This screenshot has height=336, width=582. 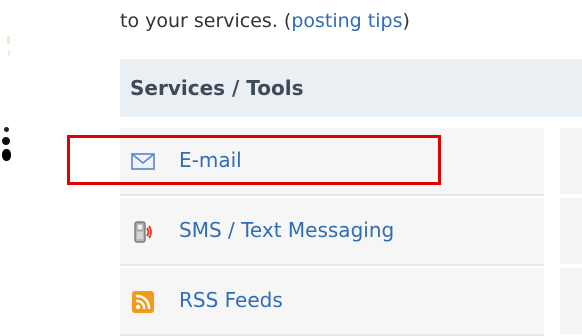 I want to click on mobile-phone-icon, so click(x=143, y=232).